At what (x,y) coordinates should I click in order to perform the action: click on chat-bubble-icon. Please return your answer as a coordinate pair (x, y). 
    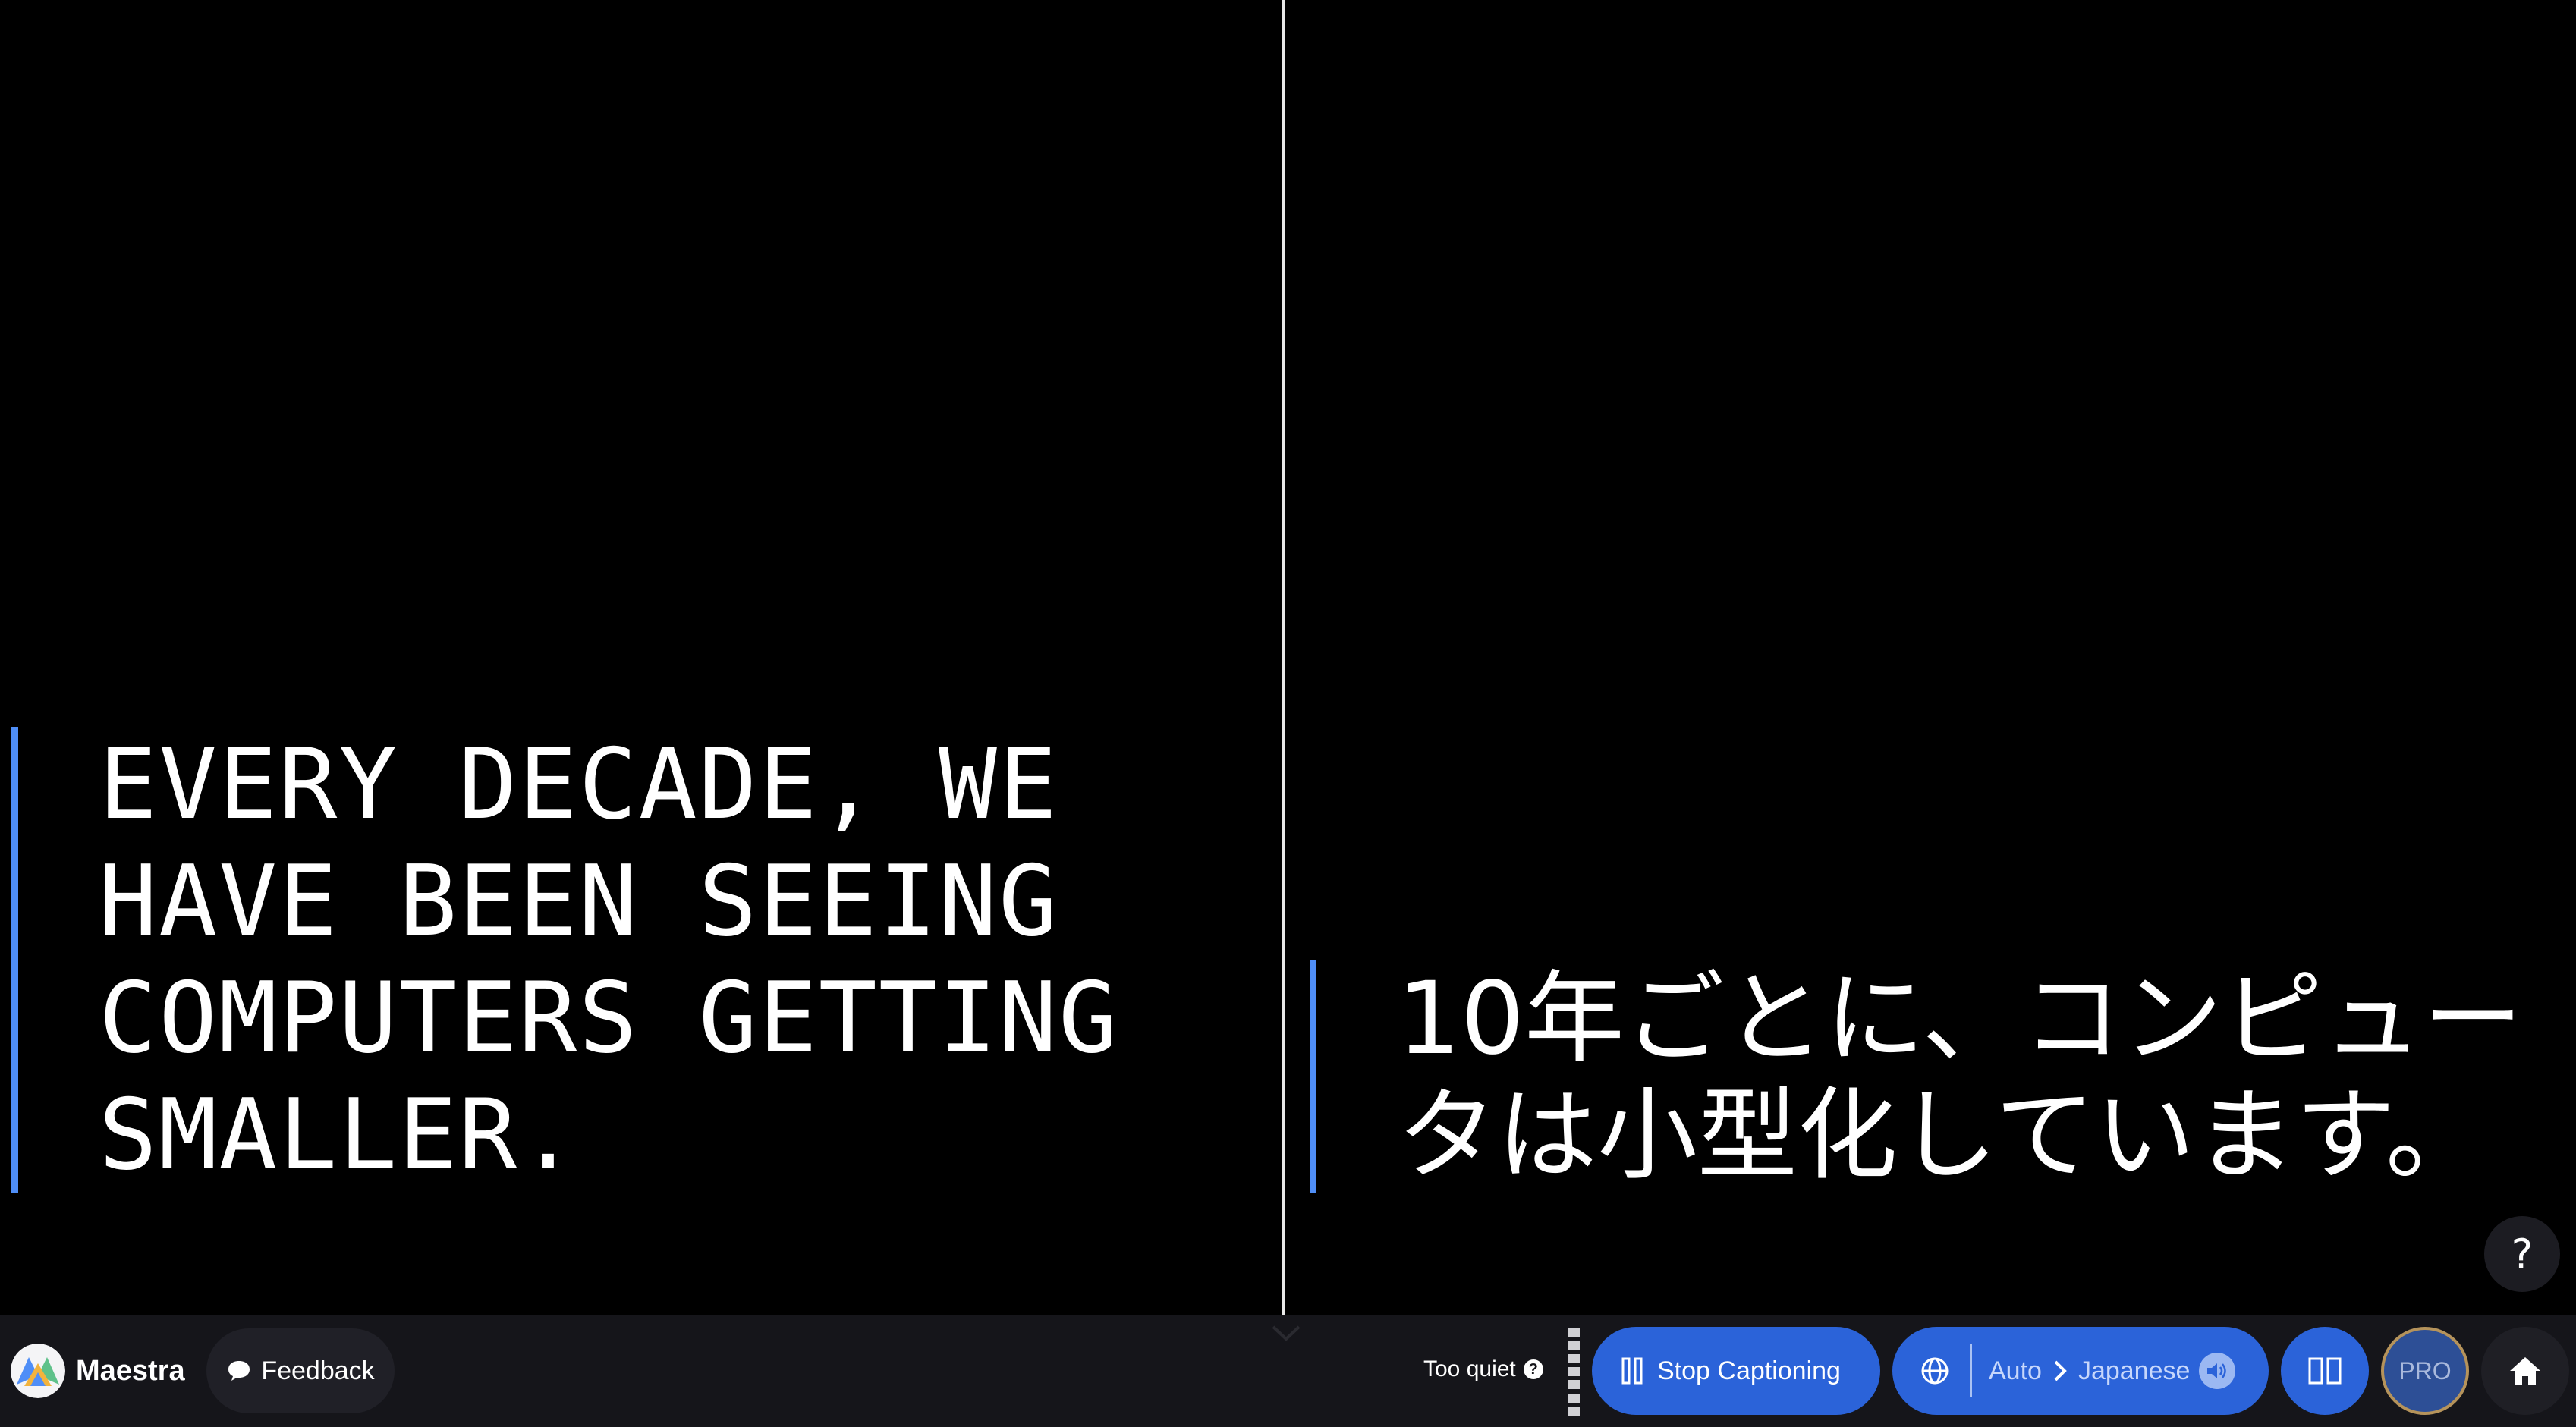
    Looking at the image, I should click on (239, 1371).